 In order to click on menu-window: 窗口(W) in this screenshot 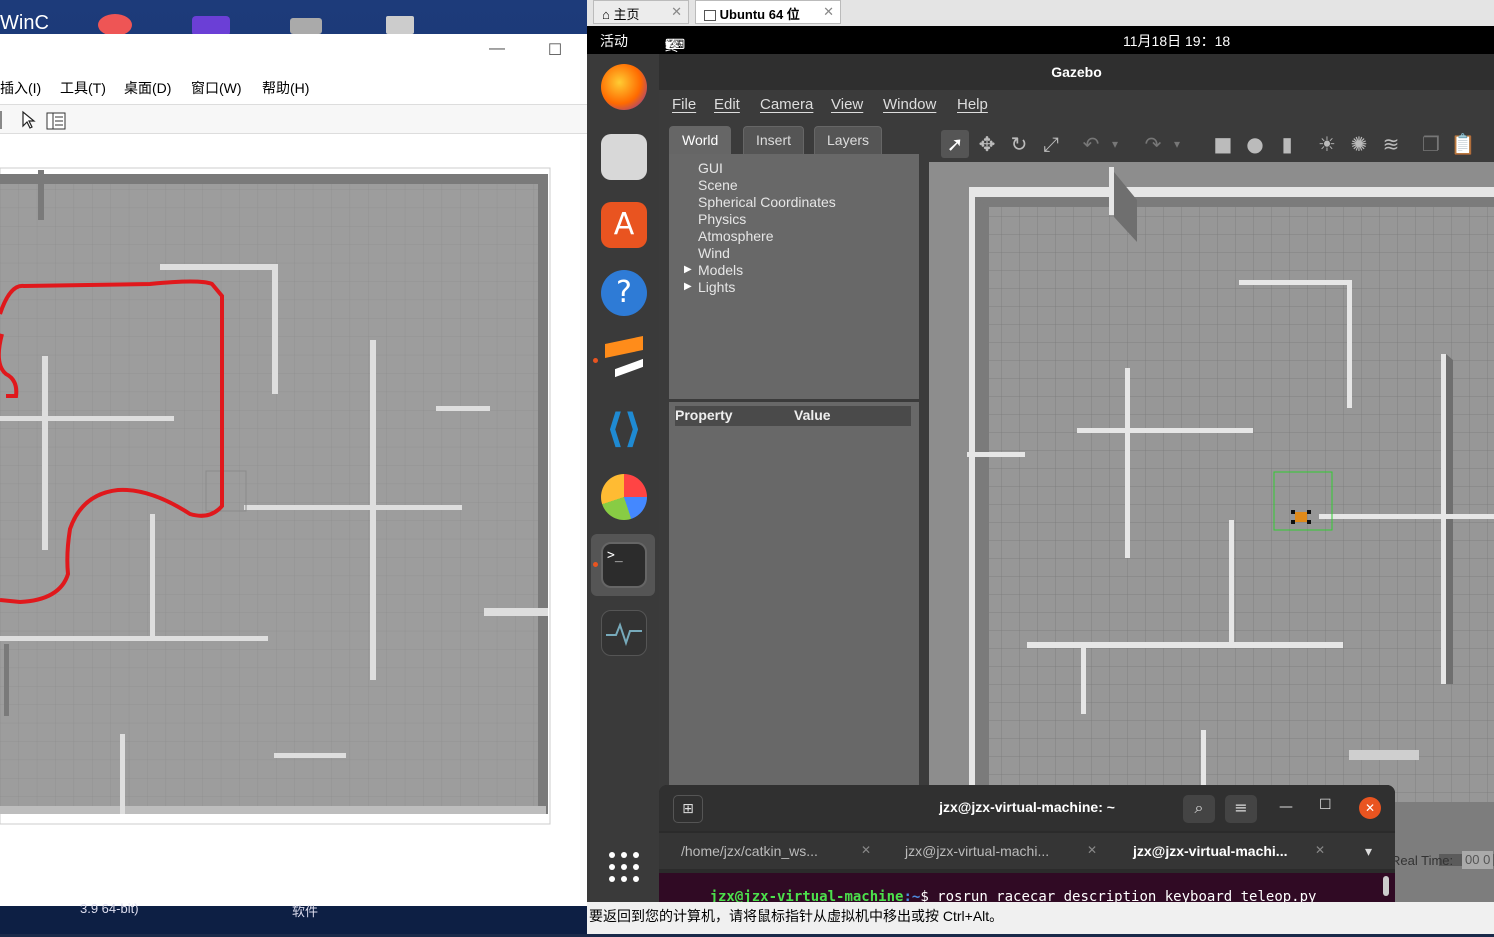, I will do `click(216, 88)`.